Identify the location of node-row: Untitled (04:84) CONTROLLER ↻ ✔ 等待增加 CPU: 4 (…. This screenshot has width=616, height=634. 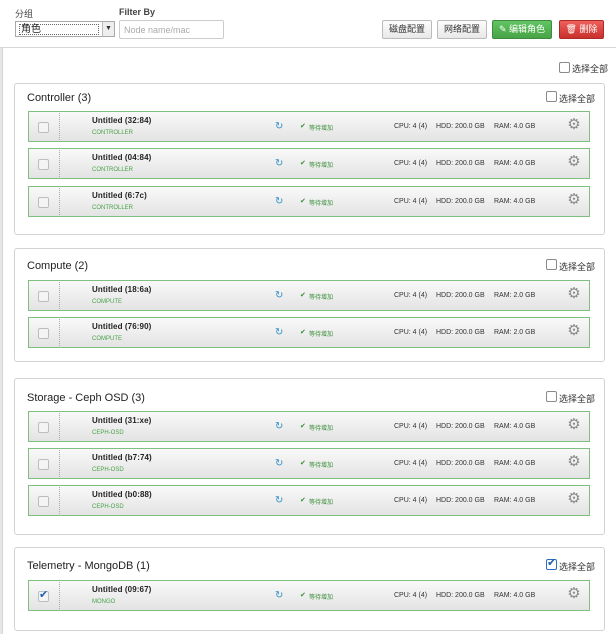
(309, 163).